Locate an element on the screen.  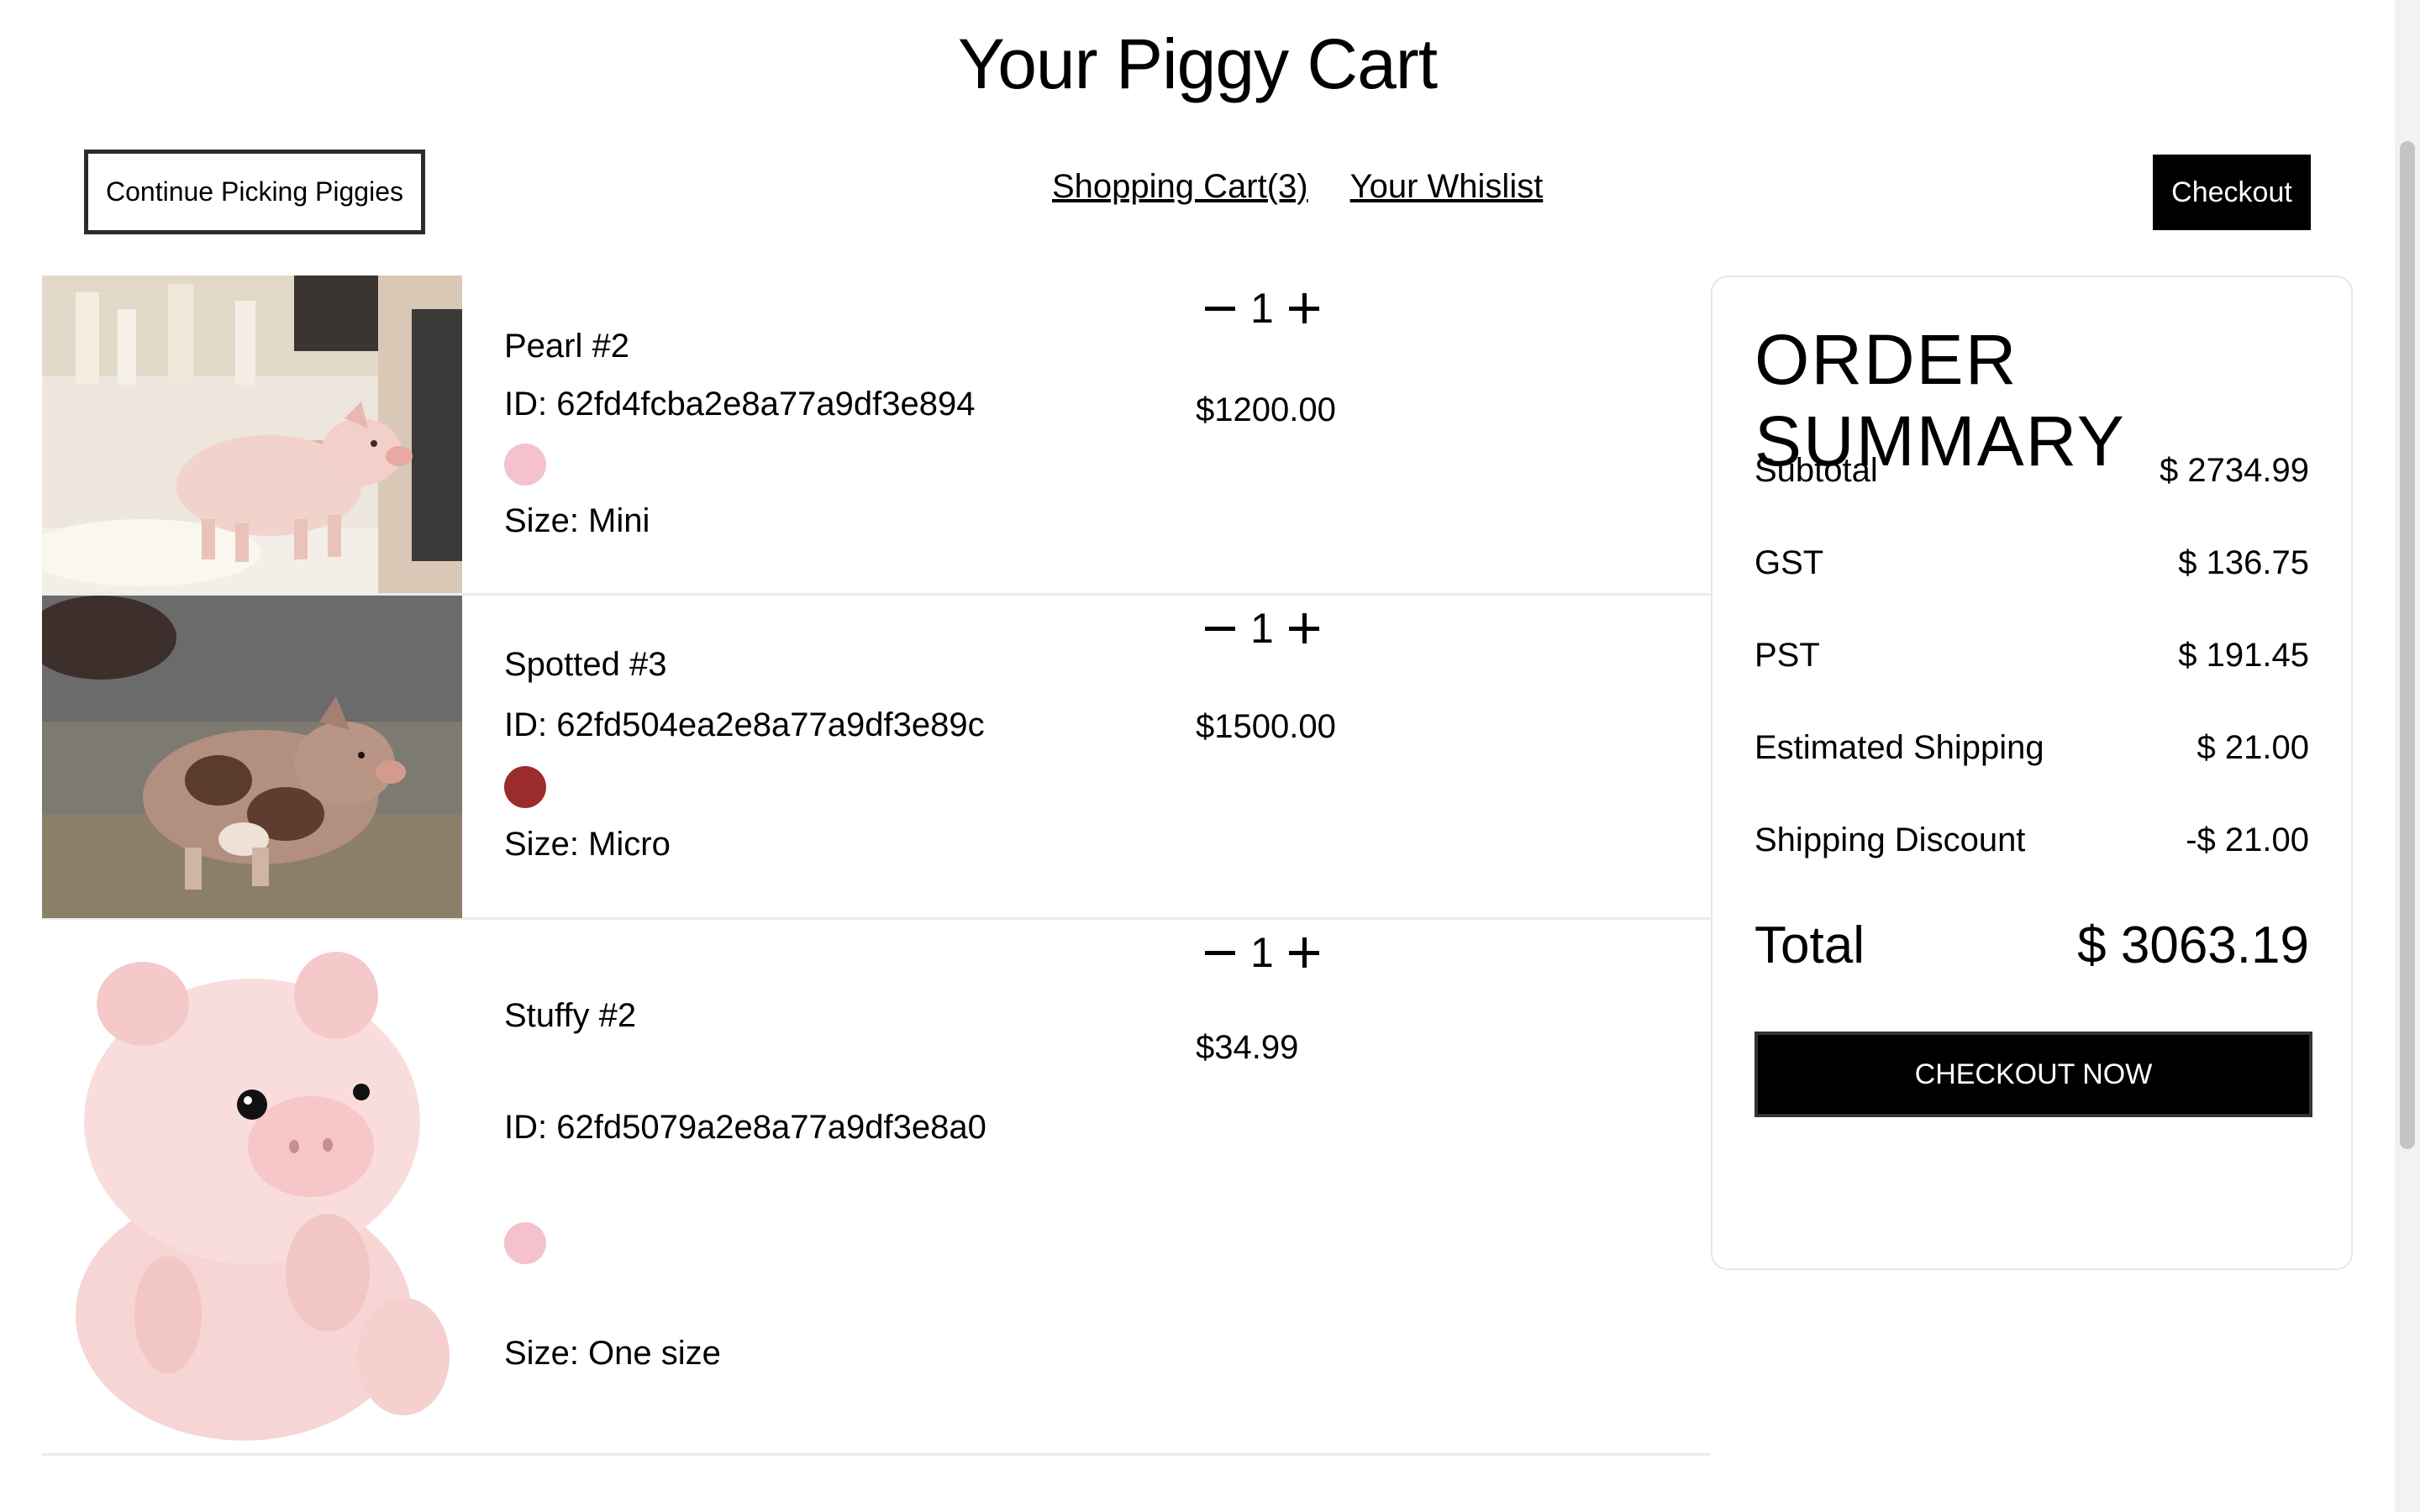
summary-label: Estimated Shipping is located at coordinates (1899, 747).